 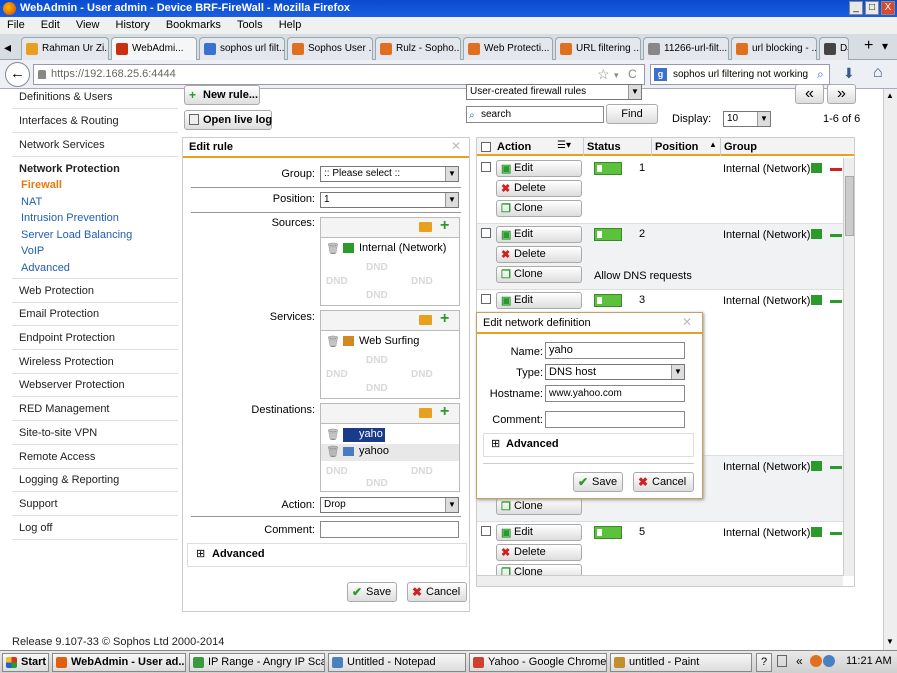 I want to click on sidebar-item2-5: RED Management, so click(x=95, y=409).